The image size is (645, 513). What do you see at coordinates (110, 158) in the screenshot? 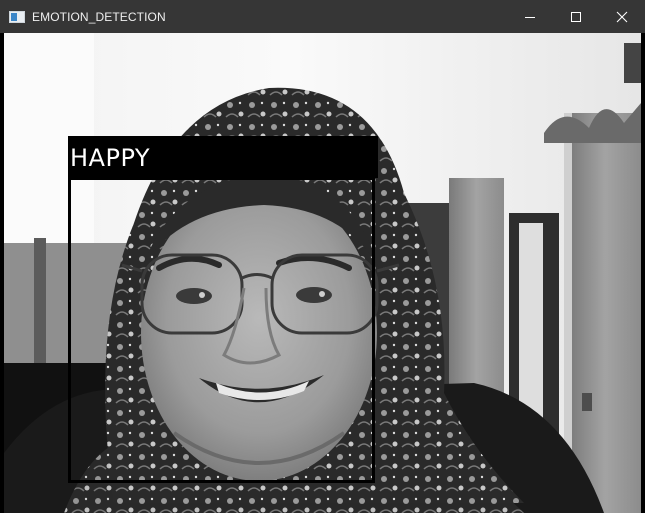
I see `emotion-label: HAPPY` at bounding box center [110, 158].